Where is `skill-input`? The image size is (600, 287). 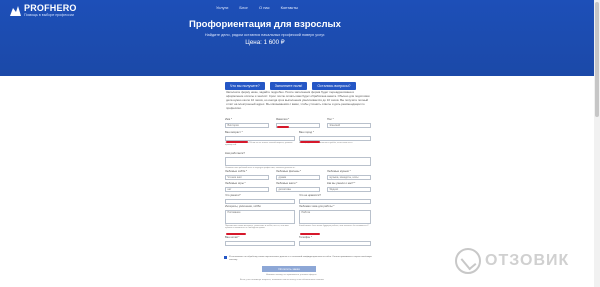 skill-input is located at coordinates (260, 201).